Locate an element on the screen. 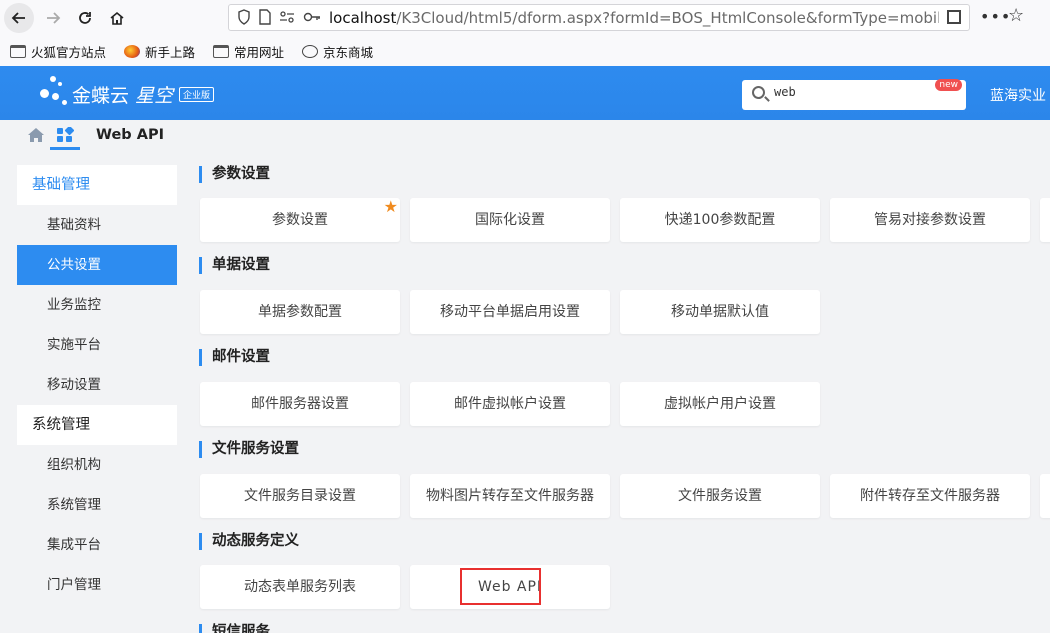 This screenshot has width=1050, height=633. search-input is located at coordinates (854, 92).